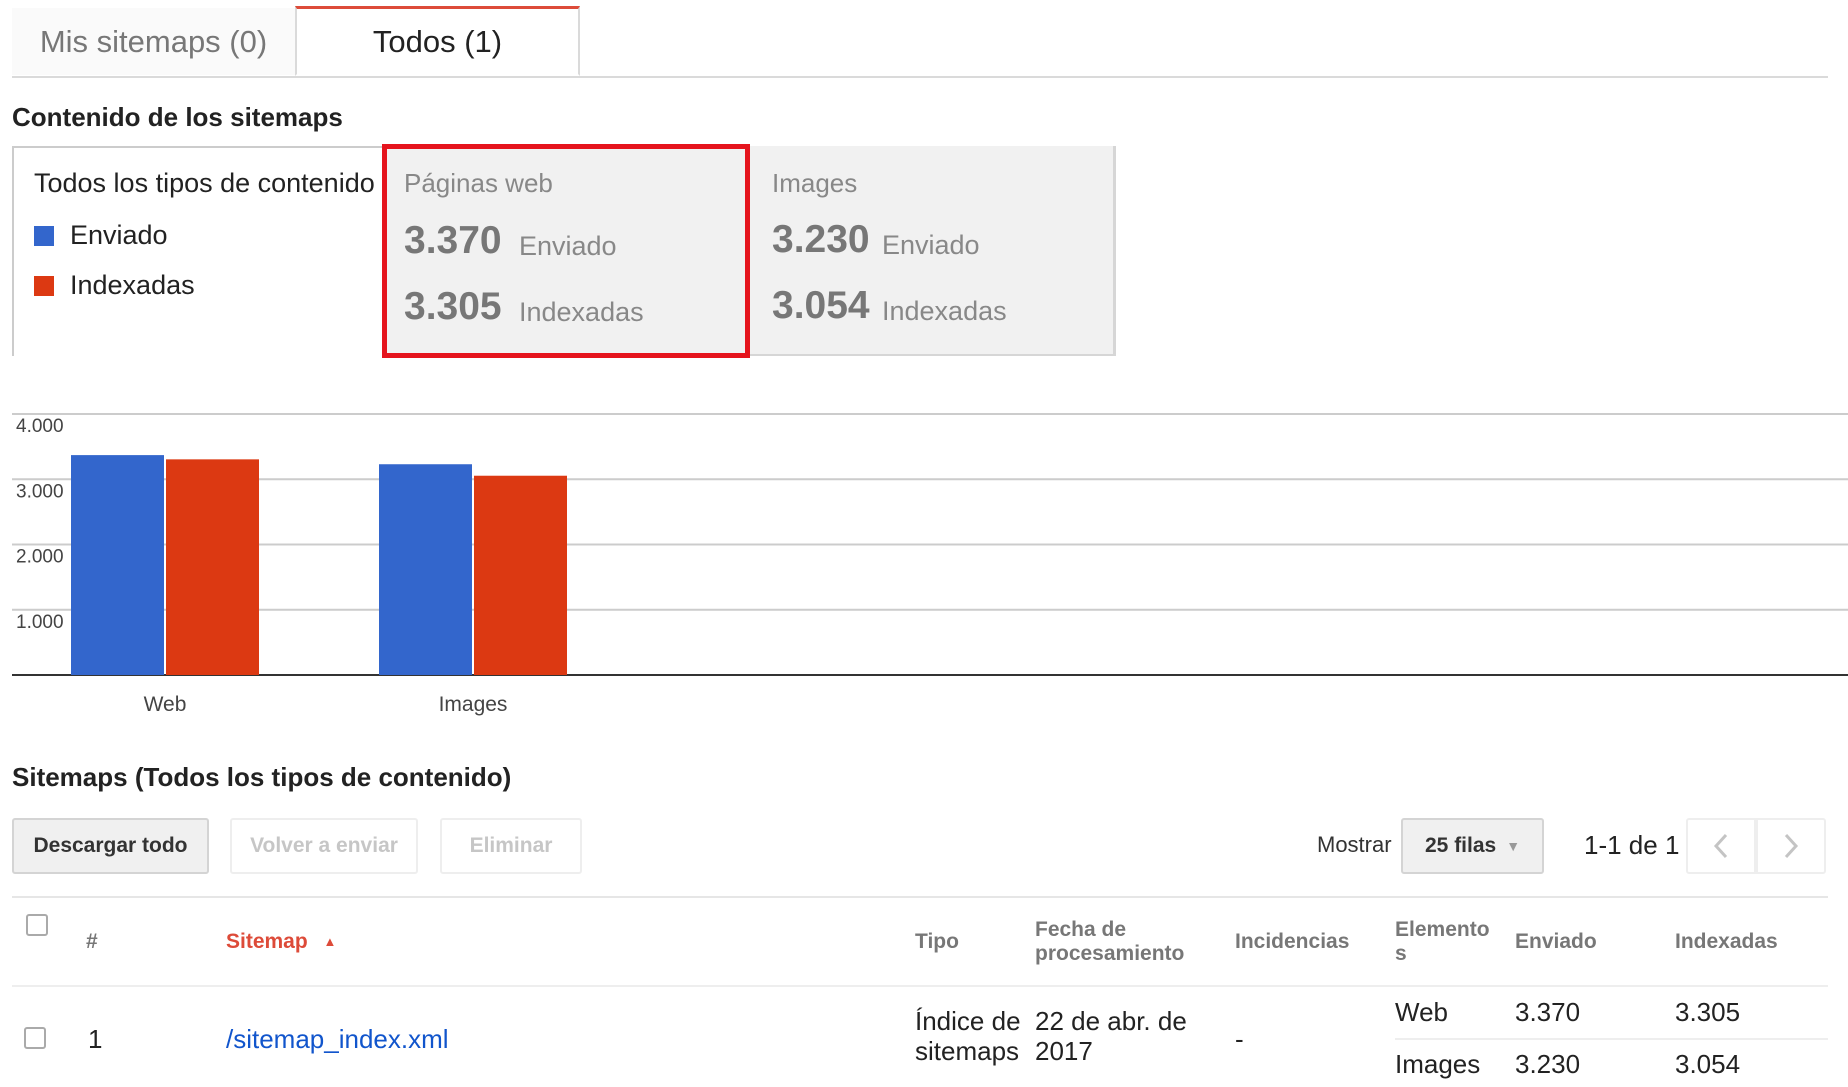 This screenshot has height=1087, width=1848. What do you see at coordinates (153, 41) in the screenshot?
I see `tab-my-sitemaps: Mis sitemaps (0)` at bounding box center [153, 41].